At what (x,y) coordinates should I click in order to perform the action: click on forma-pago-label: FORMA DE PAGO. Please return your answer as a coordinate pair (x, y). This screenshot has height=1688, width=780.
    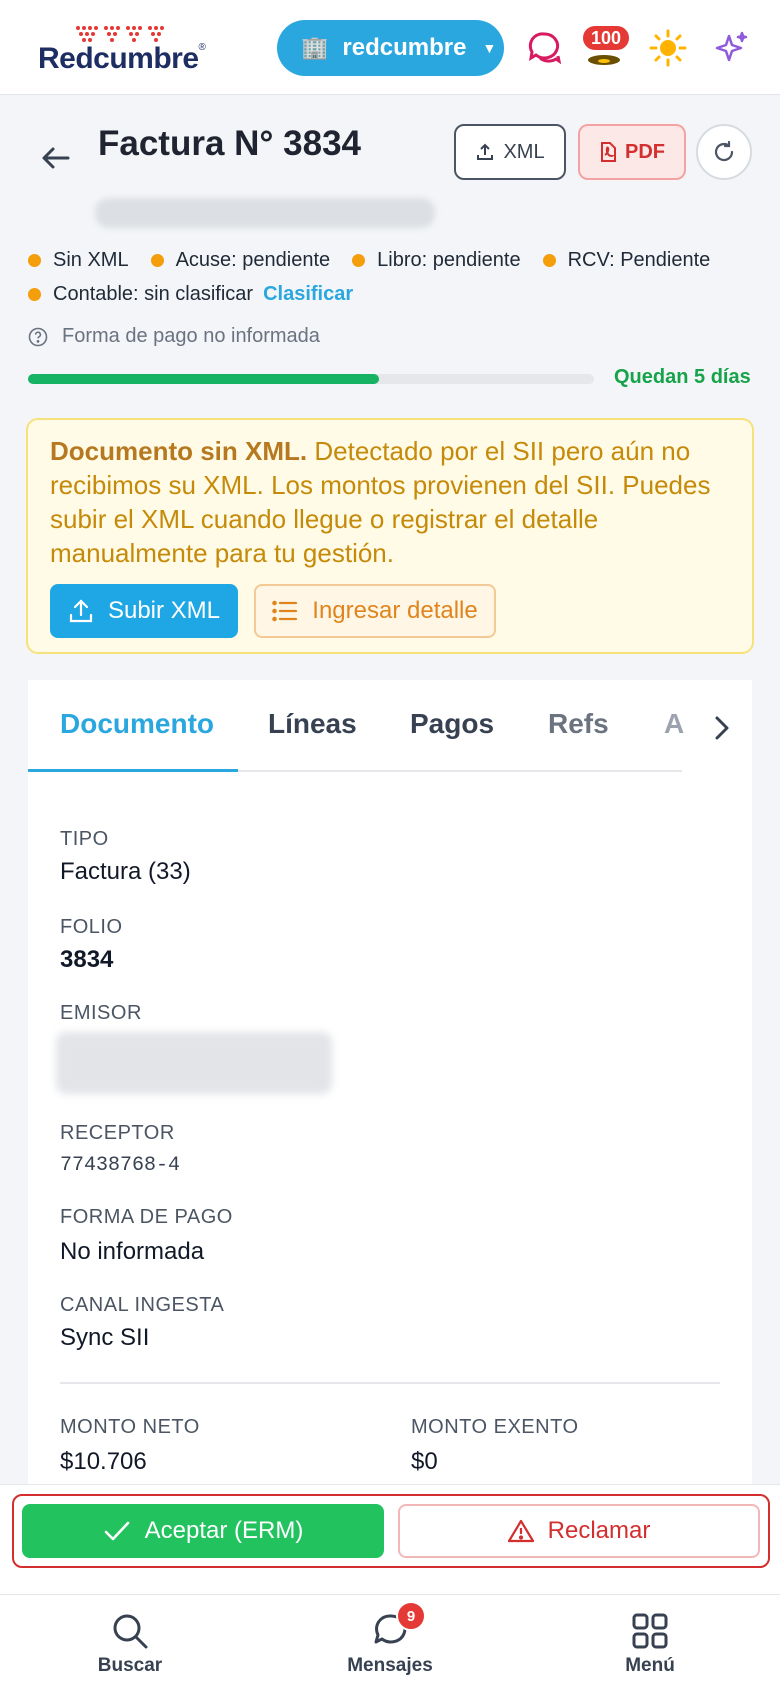
    Looking at the image, I should click on (146, 1217).